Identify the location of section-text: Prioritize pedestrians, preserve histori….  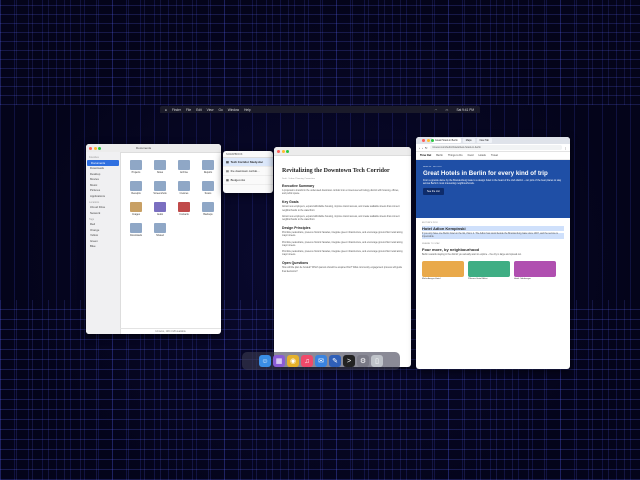
(342, 244).